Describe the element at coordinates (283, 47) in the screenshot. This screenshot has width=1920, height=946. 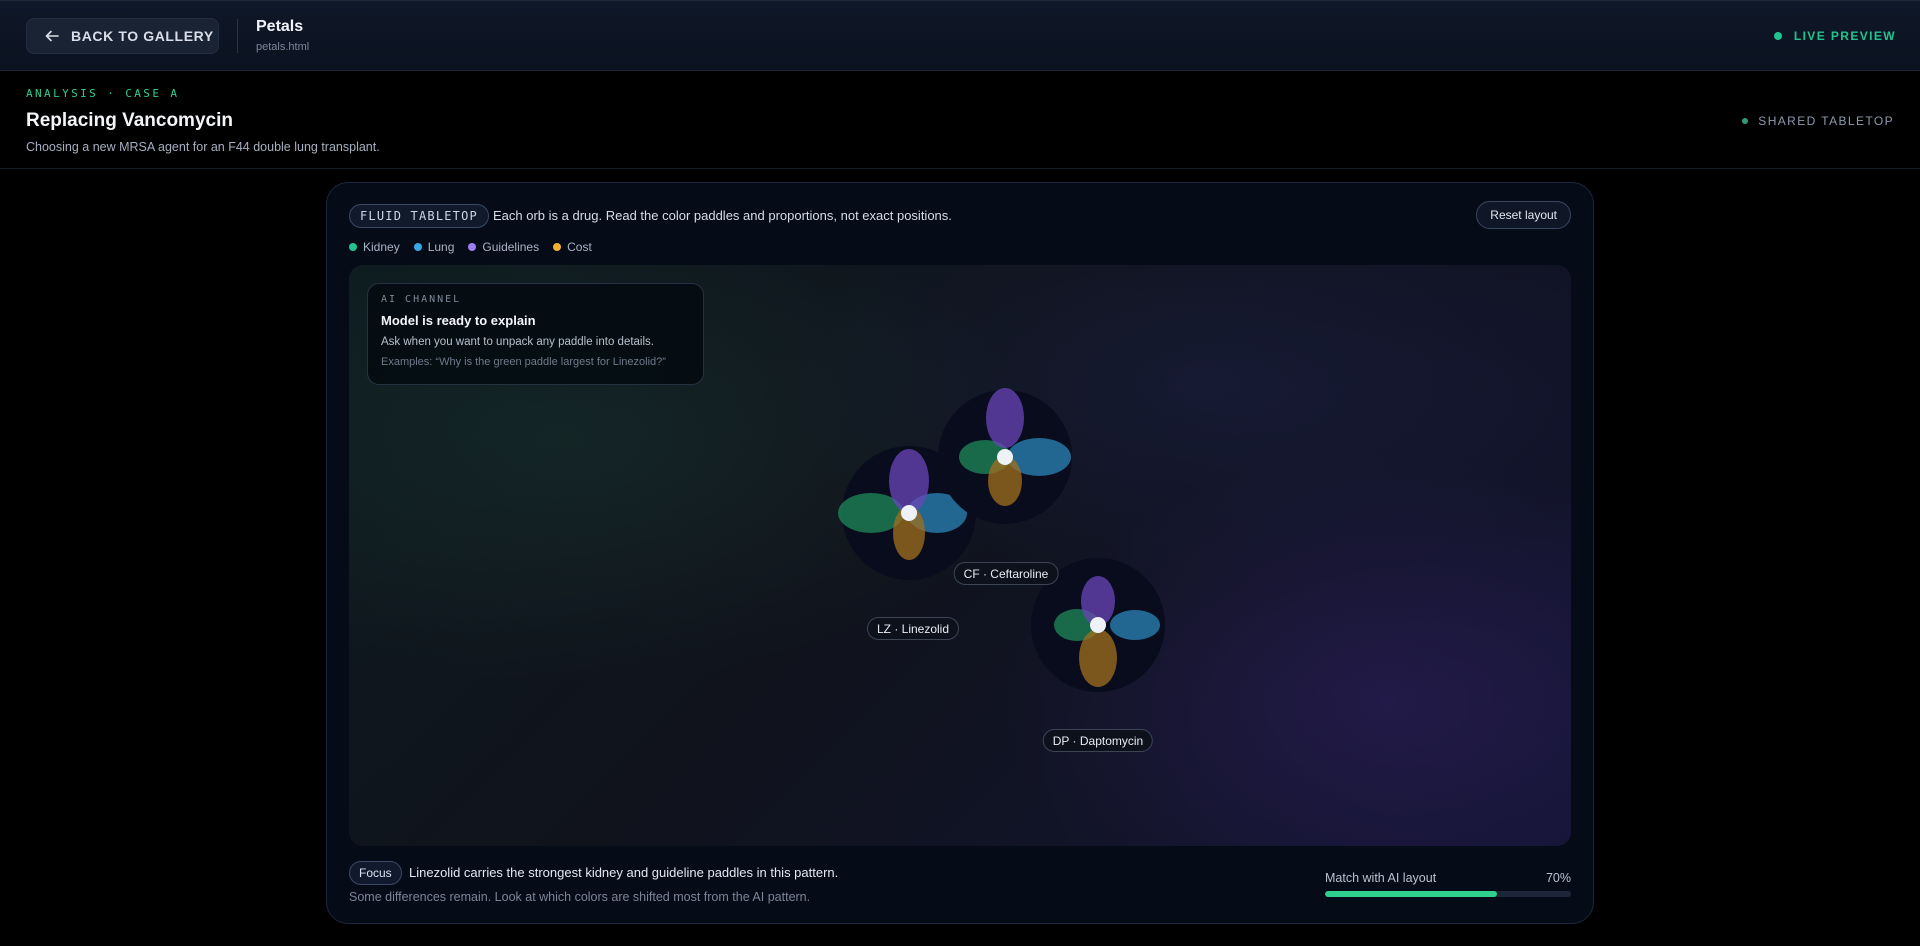
I see `app-file-name: petals.html` at that location.